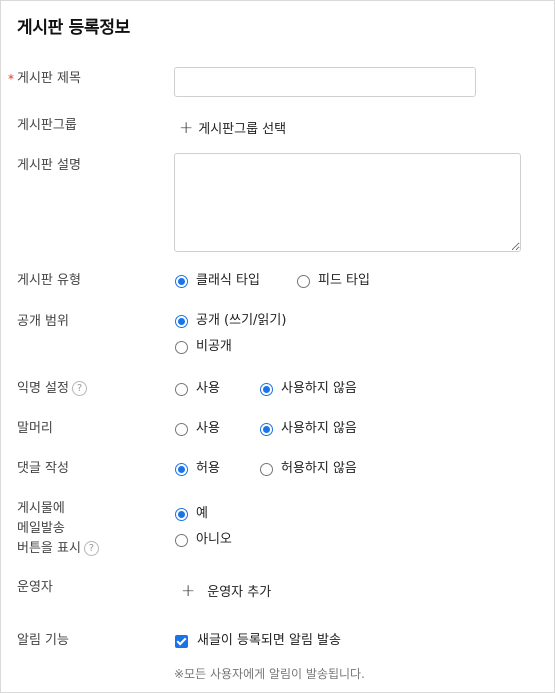 The image size is (555, 693). What do you see at coordinates (43, 468) in the screenshot?
I see `comment-label: 댓글 작성` at bounding box center [43, 468].